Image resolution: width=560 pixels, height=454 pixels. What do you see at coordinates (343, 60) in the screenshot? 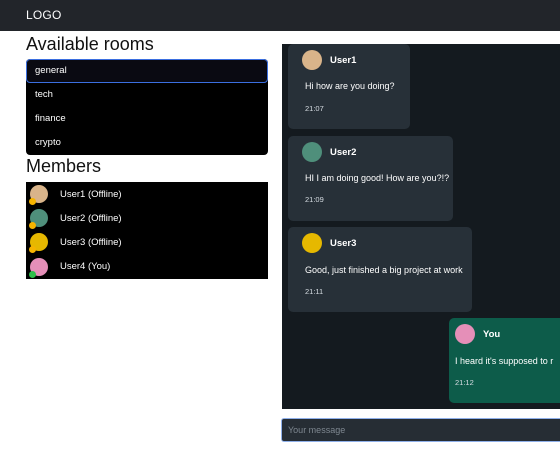
I see `message-username: User1` at bounding box center [343, 60].